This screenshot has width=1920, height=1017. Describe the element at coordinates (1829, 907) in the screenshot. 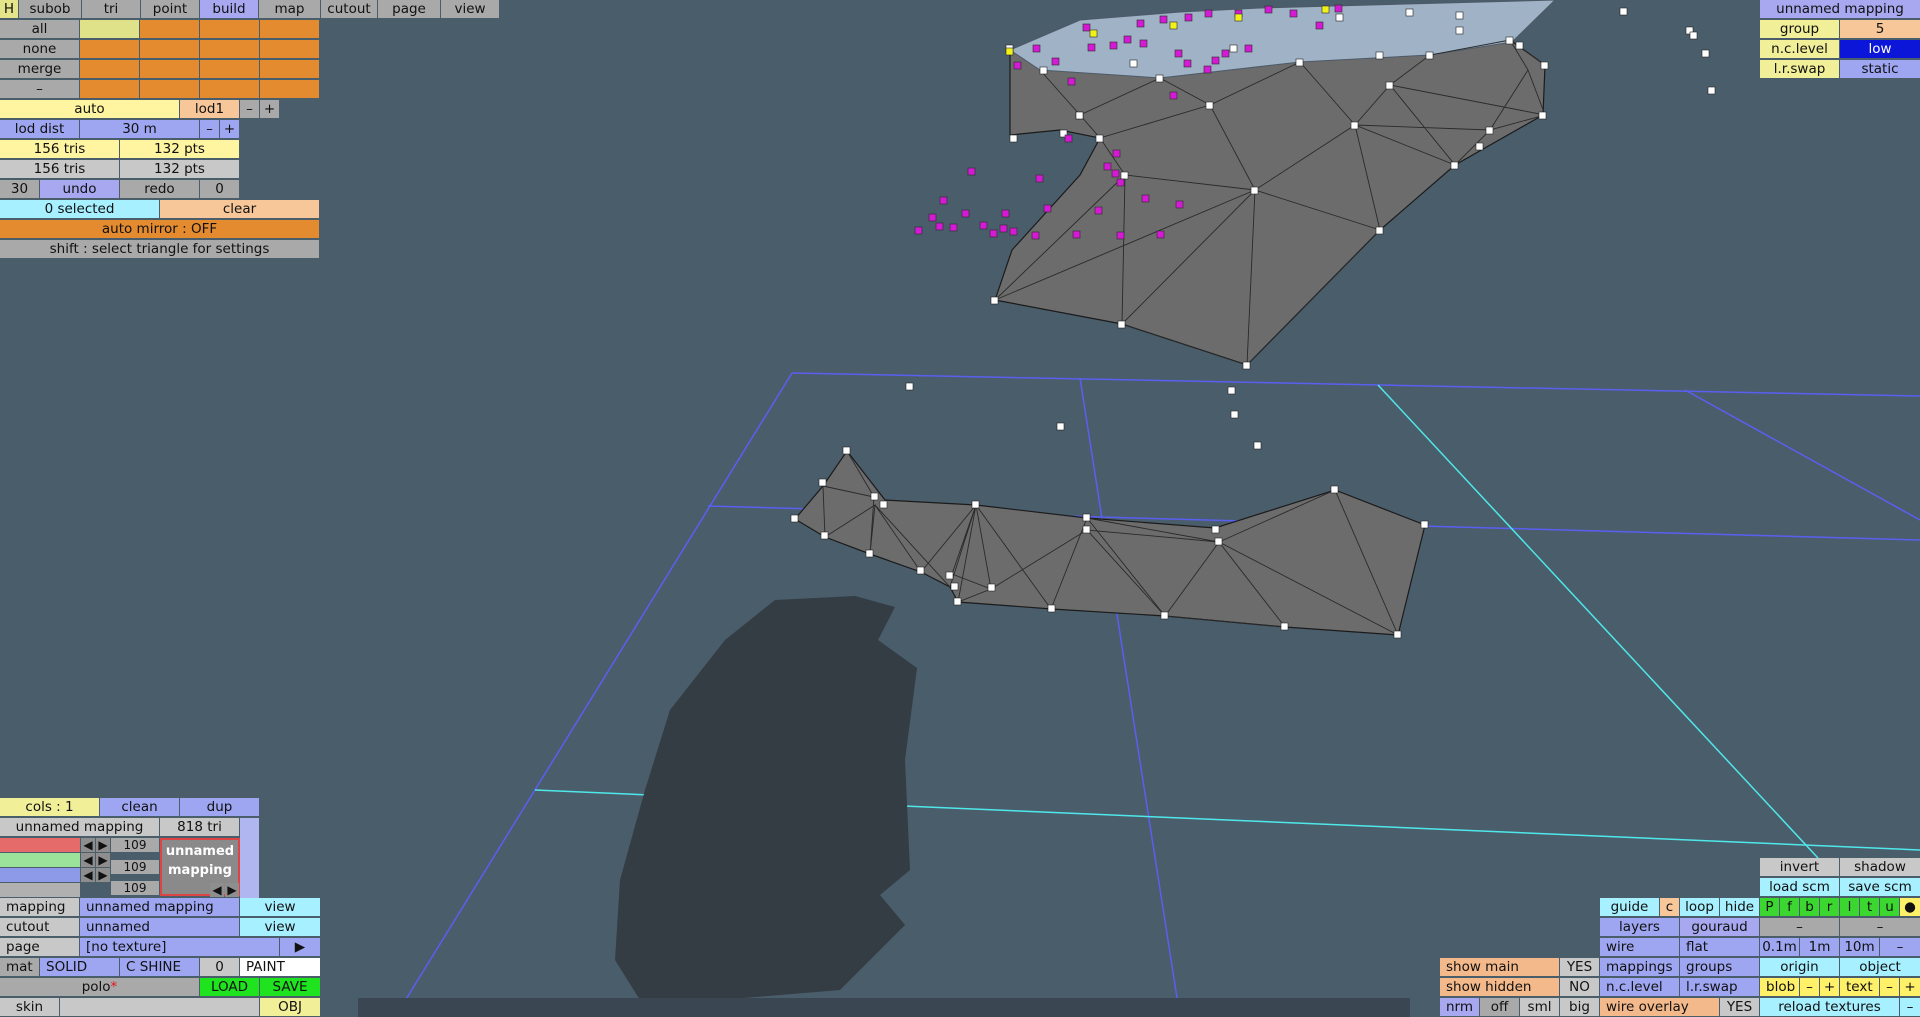

I see `axis-r-button: r` at that location.